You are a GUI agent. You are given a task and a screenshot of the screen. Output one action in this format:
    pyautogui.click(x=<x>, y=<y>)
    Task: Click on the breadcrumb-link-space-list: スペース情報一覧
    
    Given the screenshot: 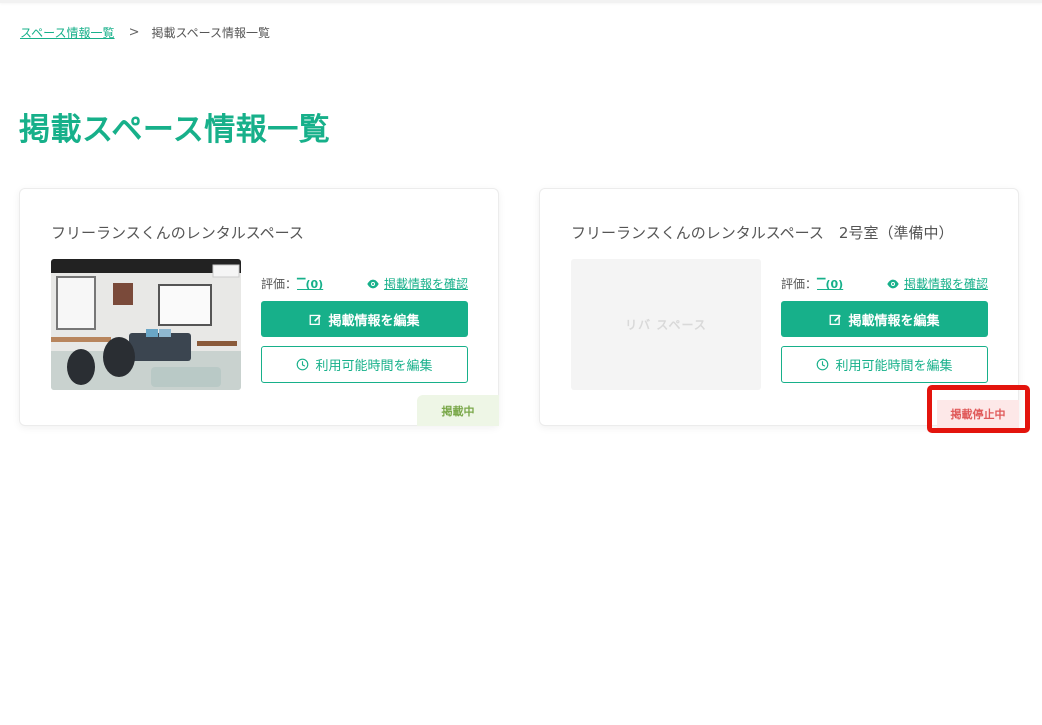 What is the action you would take?
    pyautogui.click(x=67, y=32)
    